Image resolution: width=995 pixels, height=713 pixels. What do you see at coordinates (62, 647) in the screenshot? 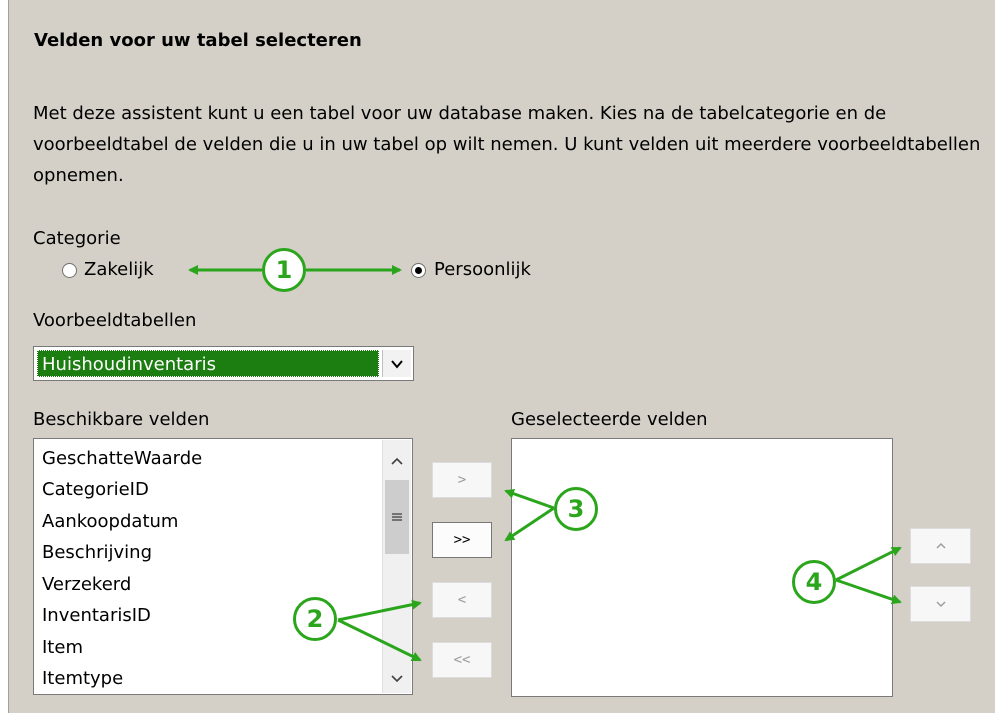
I see `list-item: Item` at bounding box center [62, 647].